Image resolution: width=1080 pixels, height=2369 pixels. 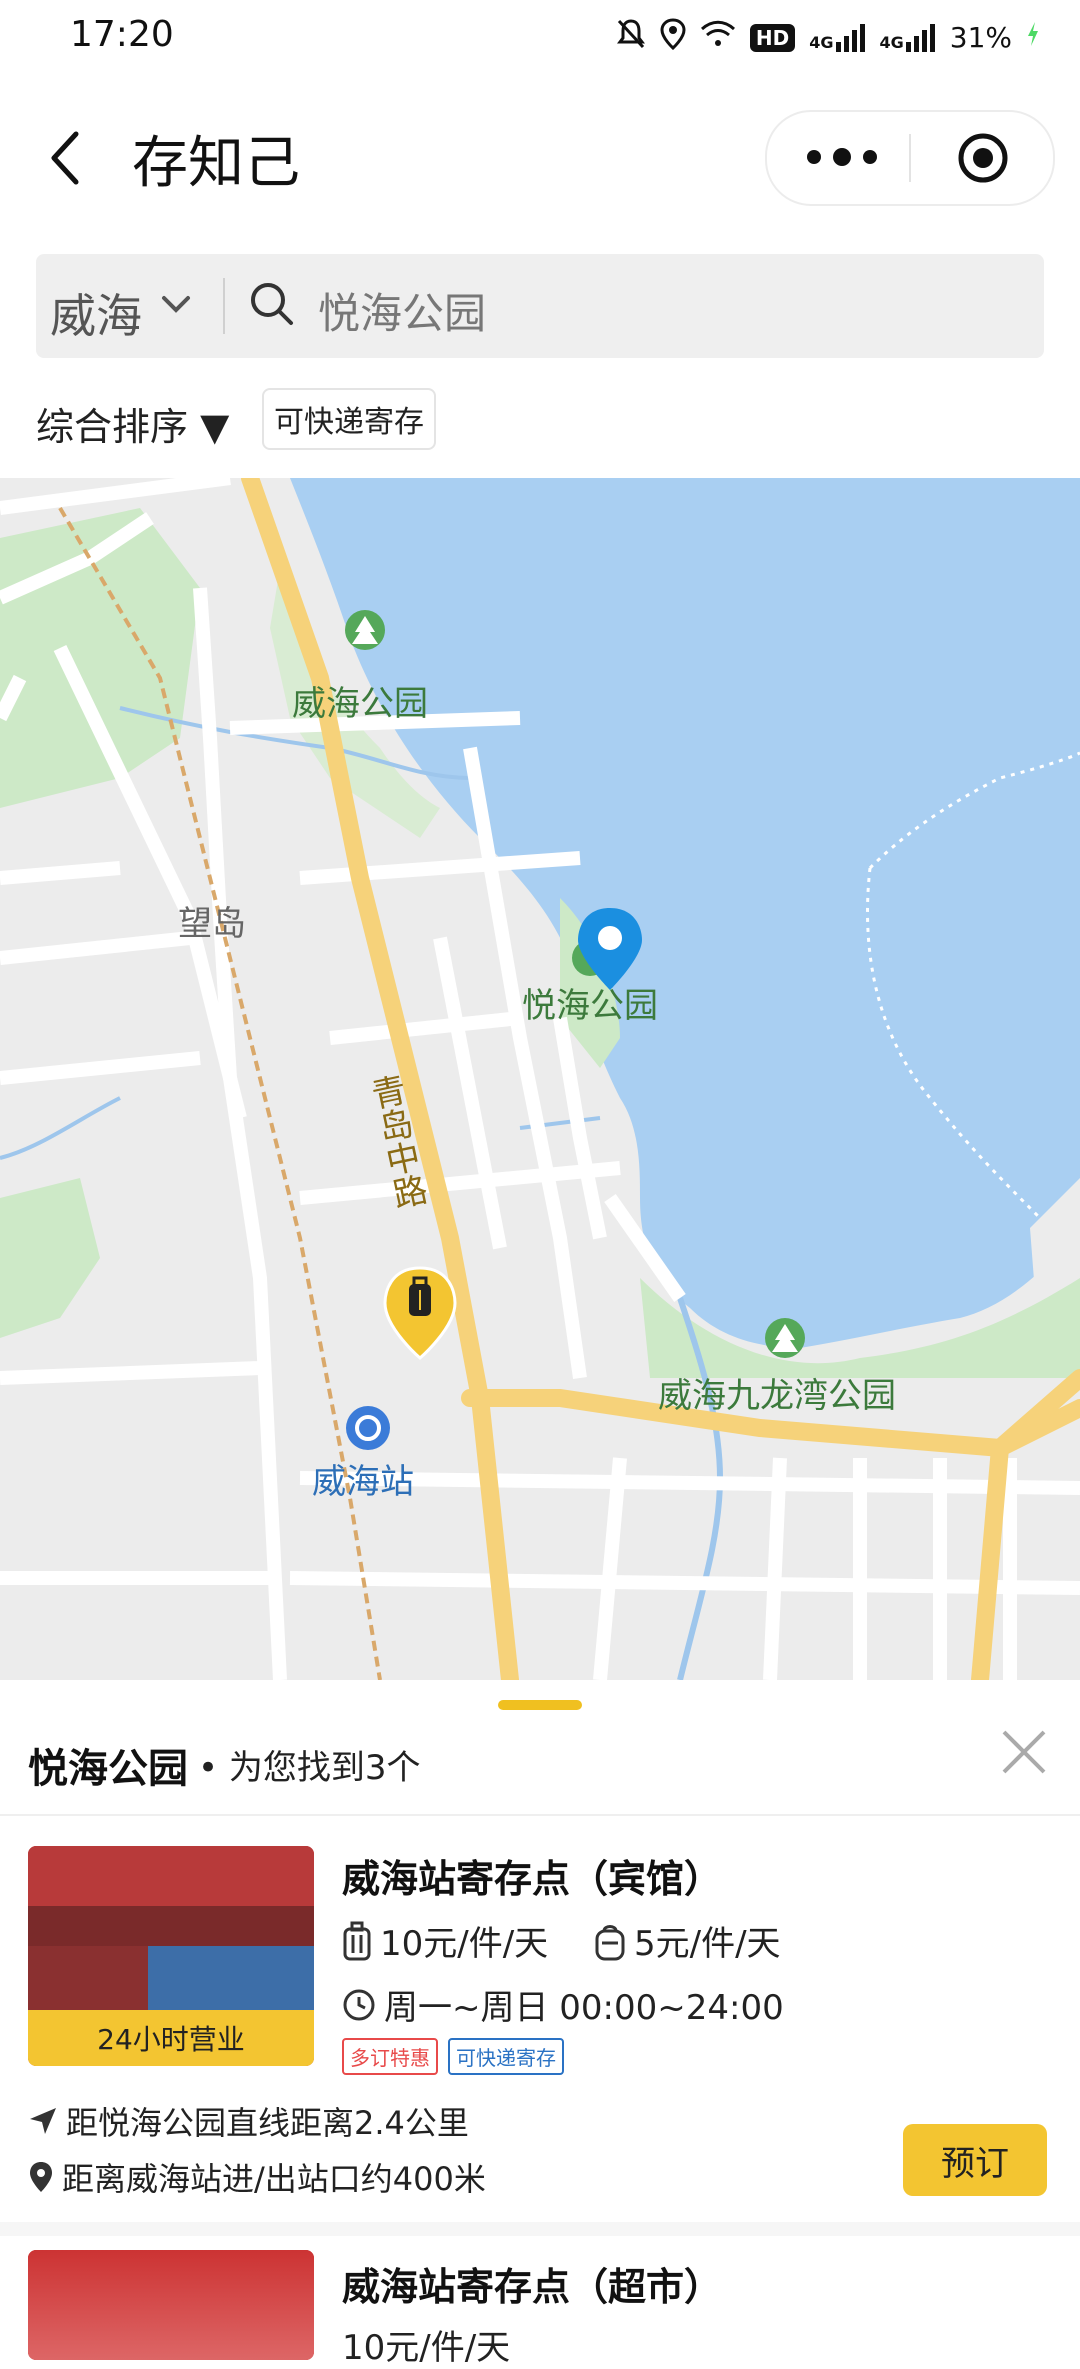 I want to click on chevron-left-icon, so click(x=65, y=158).